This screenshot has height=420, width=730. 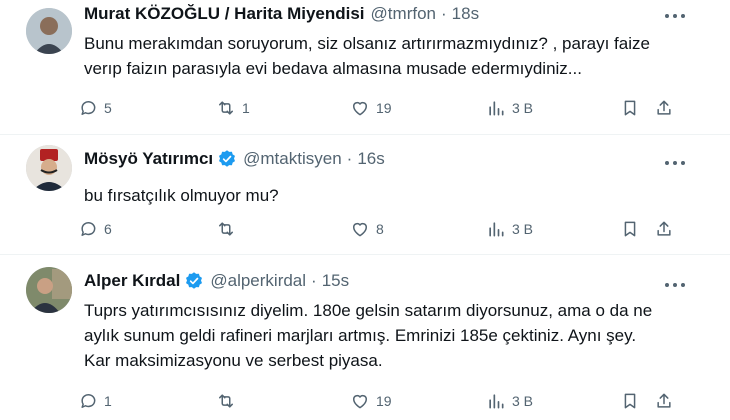 I want to click on author-name: Mösyö Yatırımcı, so click(x=148, y=159).